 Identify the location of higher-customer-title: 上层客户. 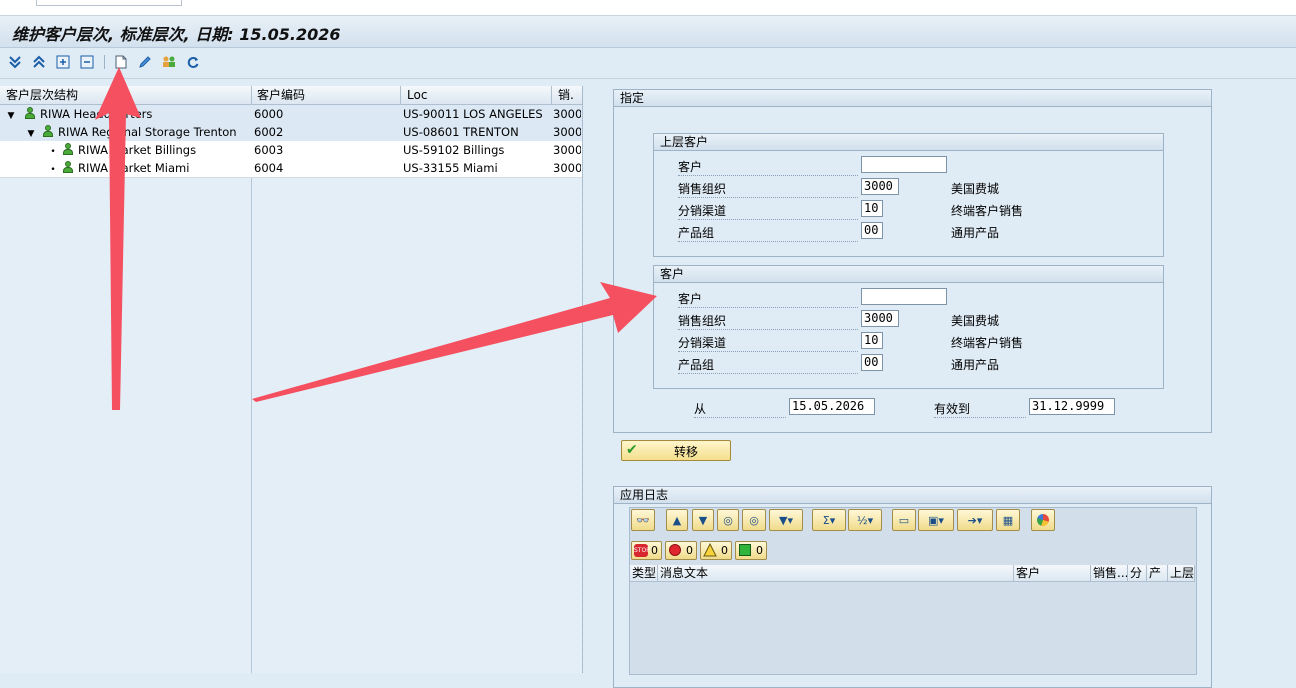
(908, 142).